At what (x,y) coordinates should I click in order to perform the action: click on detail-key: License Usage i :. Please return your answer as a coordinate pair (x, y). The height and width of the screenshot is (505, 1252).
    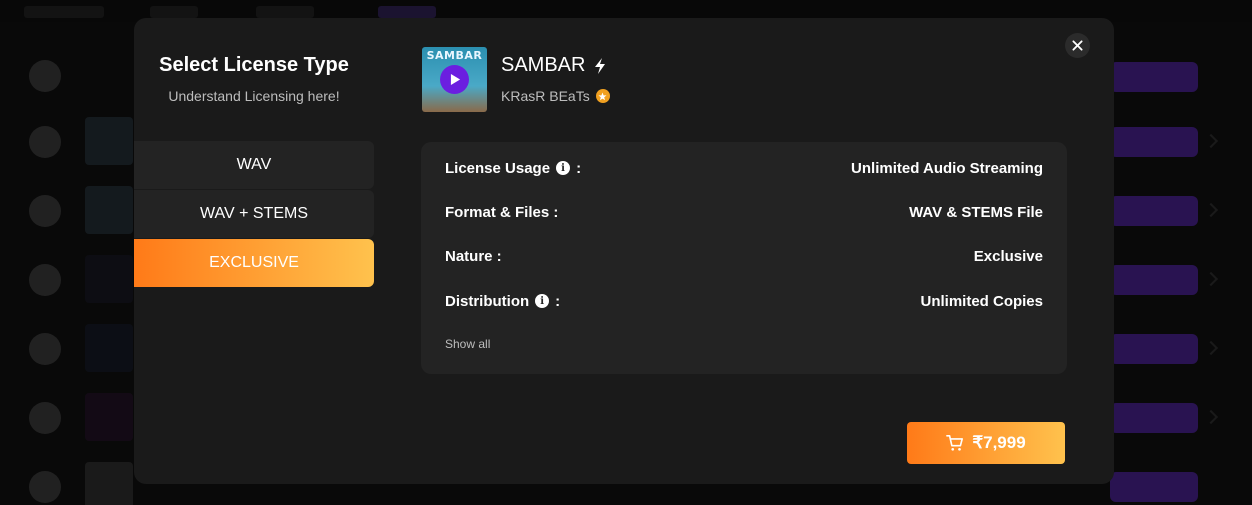
    Looking at the image, I should click on (513, 168).